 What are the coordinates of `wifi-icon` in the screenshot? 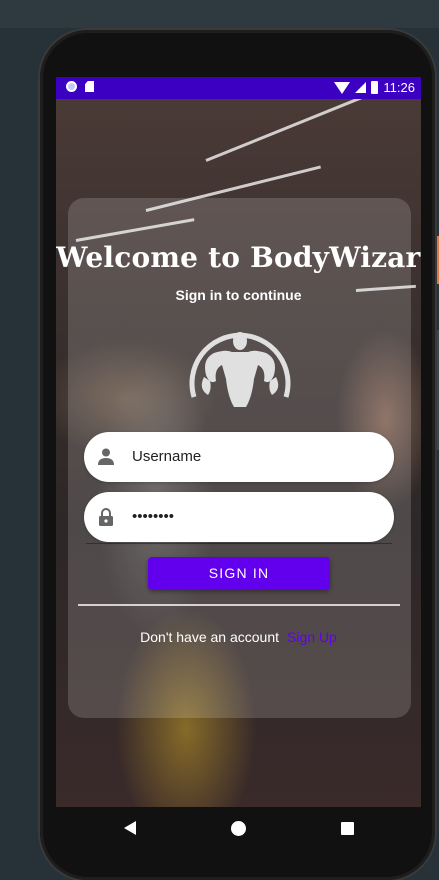 It's located at (342, 87).